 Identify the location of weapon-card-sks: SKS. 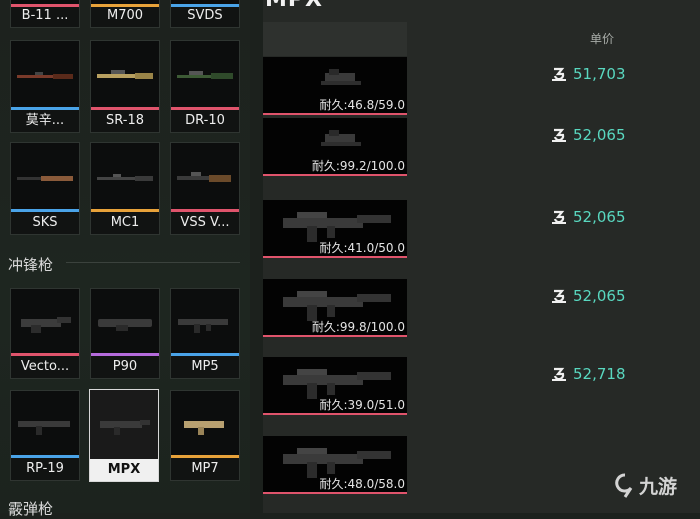
(45, 188).